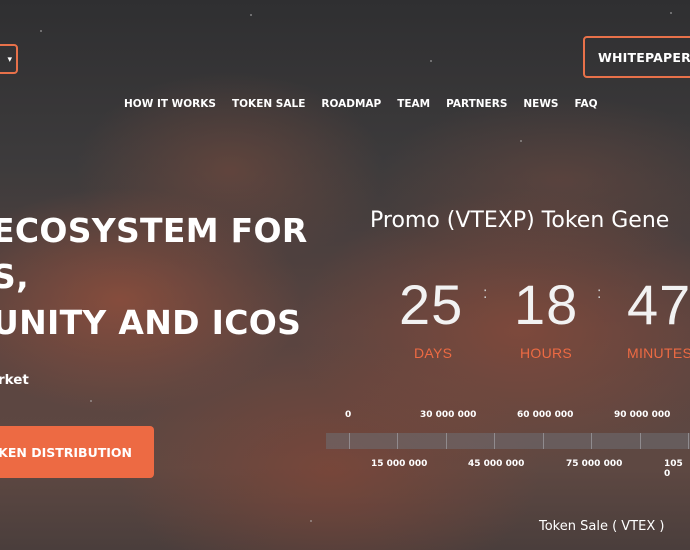 The height and width of the screenshot is (550, 690). What do you see at coordinates (14, 380) in the screenshot?
I see `hero-subtitle: rket` at bounding box center [14, 380].